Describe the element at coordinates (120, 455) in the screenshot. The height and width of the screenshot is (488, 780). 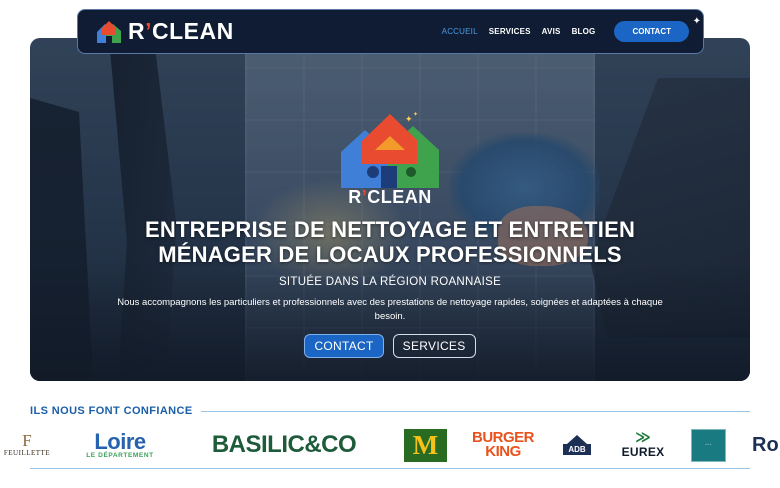
I see `loire-subtitle: LE DÉPARTEMENT` at that location.